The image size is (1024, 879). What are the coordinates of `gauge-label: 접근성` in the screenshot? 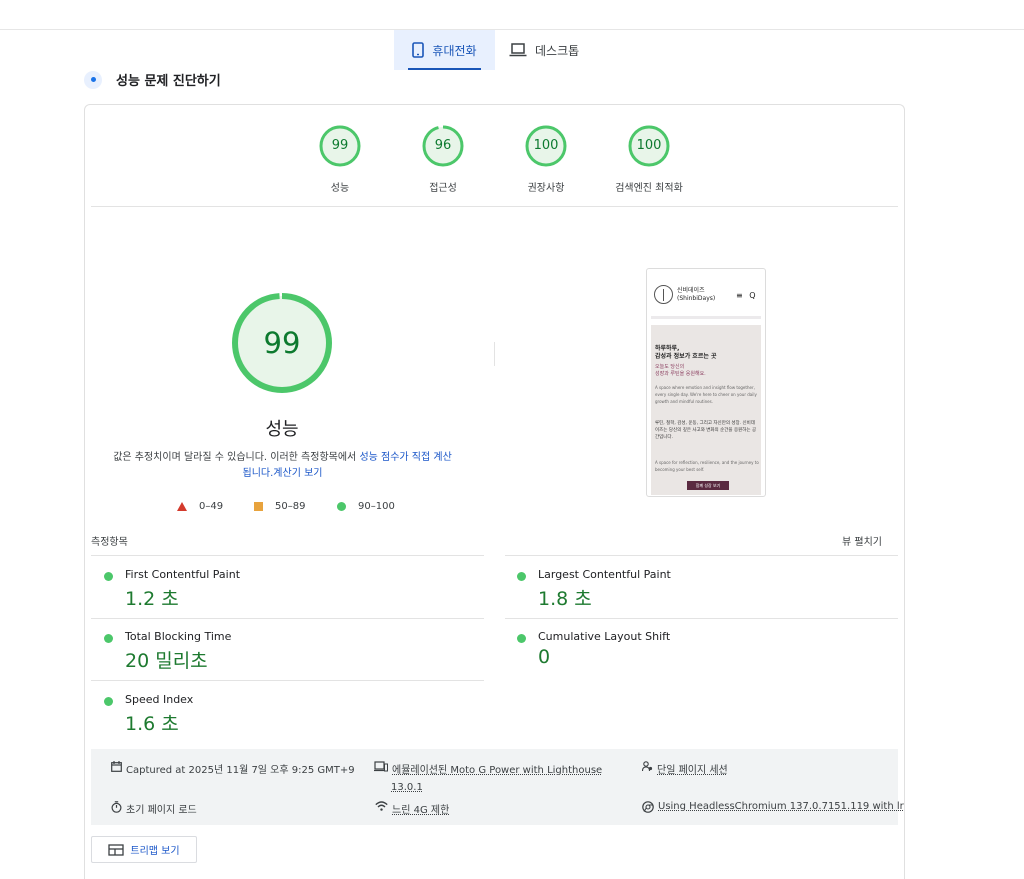 It's located at (443, 188).